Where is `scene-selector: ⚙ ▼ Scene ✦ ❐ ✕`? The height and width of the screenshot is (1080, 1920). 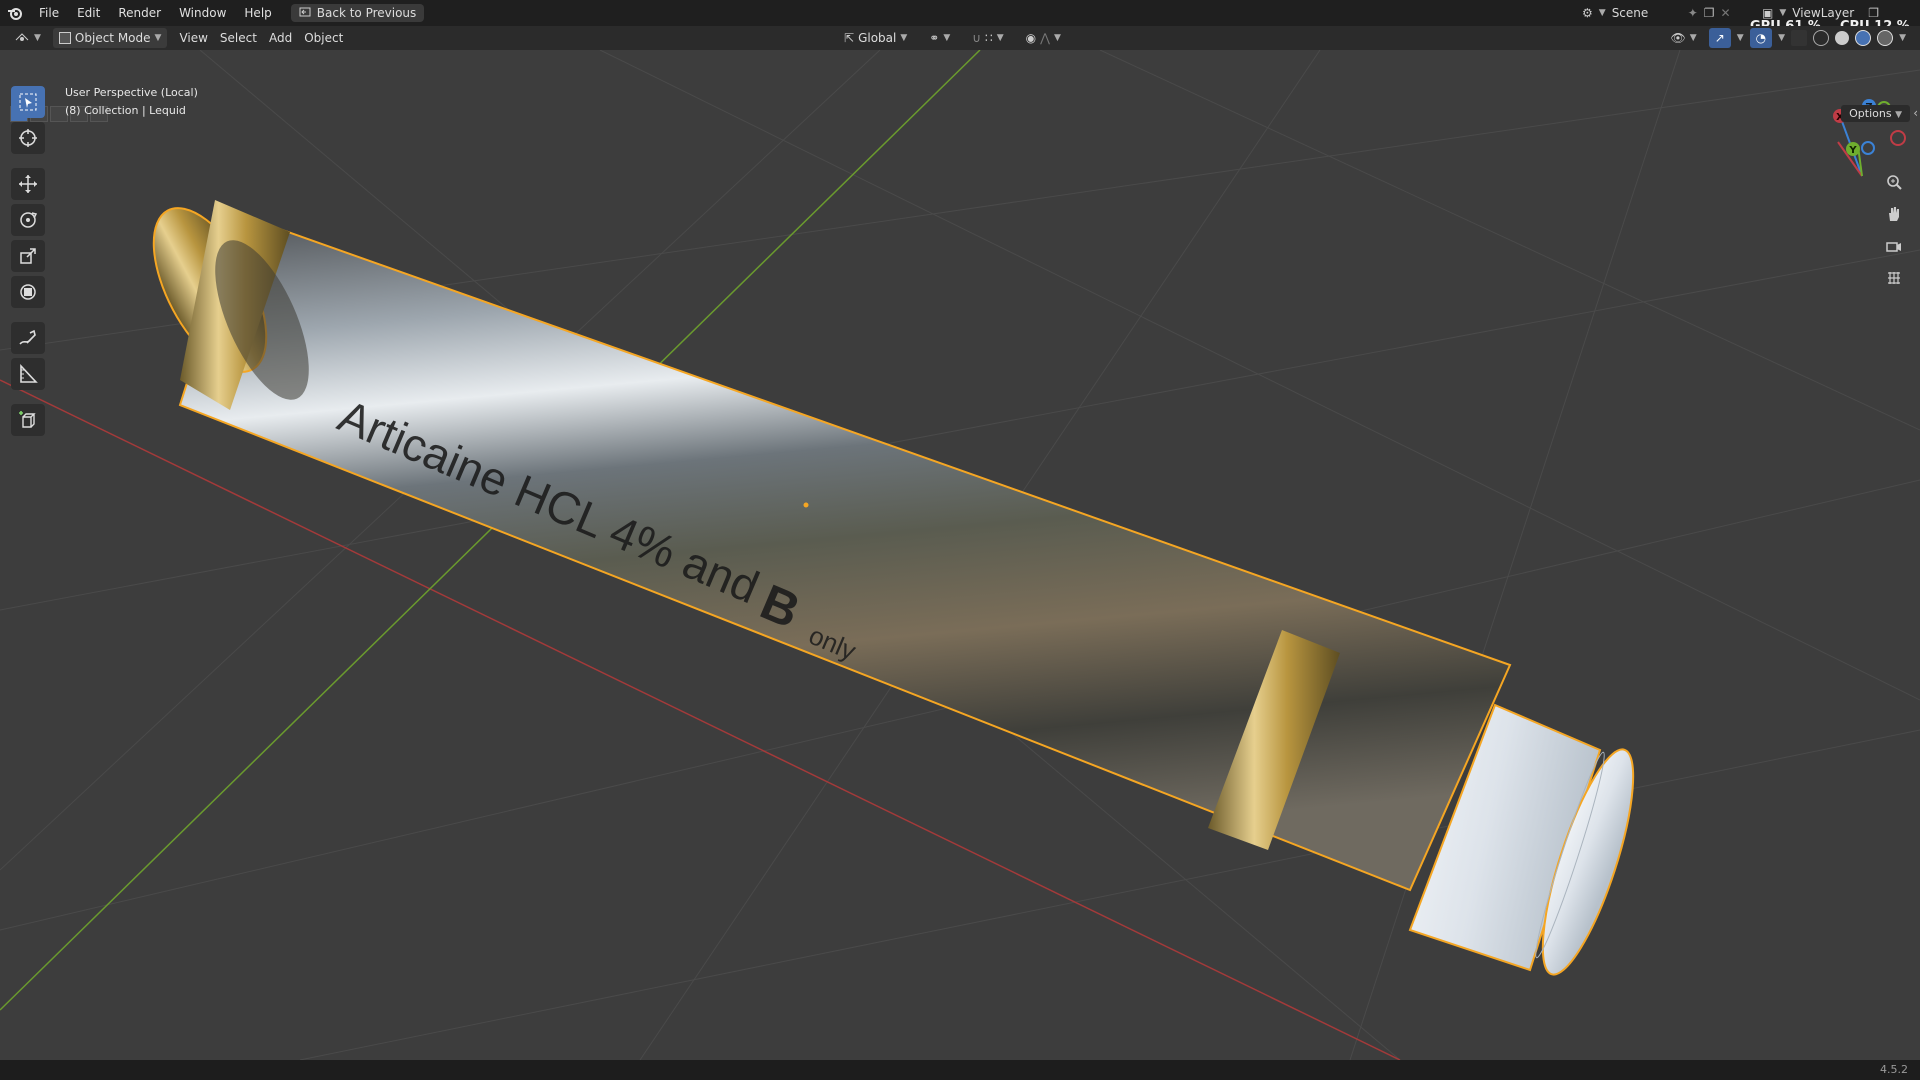 scene-selector: ⚙ ▼ Scene ✦ ❐ ✕ is located at coordinates (1656, 13).